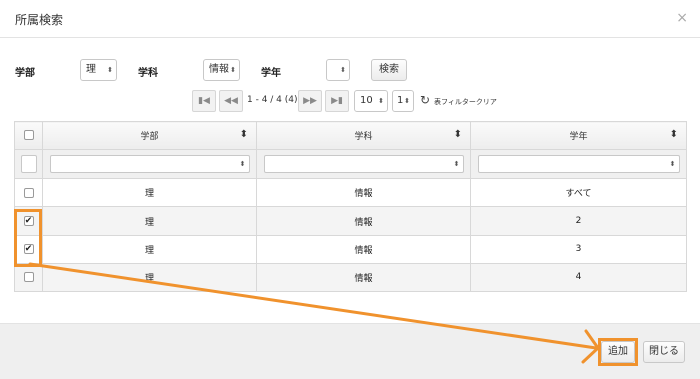  I want to click on search-button: 検索, so click(389, 70).